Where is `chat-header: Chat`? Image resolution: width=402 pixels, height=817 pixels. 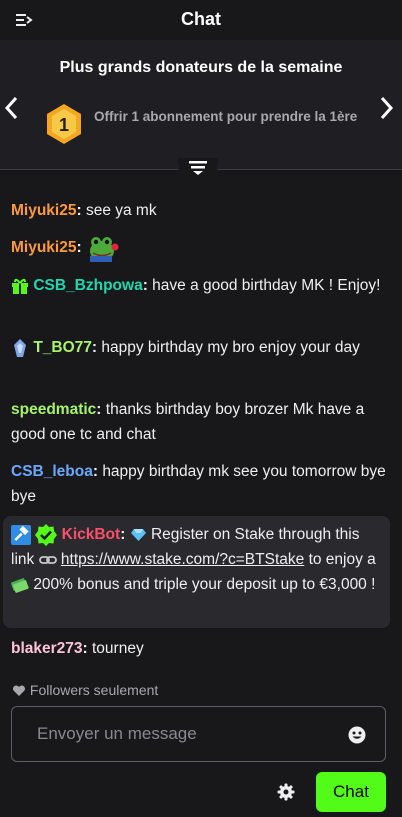 chat-header: Chat is located at coordinates (201, 20).